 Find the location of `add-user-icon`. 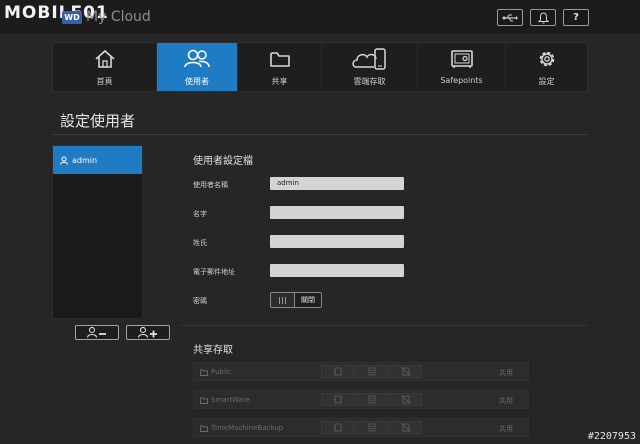

add-user-icon is located at coordinates (147, 332).